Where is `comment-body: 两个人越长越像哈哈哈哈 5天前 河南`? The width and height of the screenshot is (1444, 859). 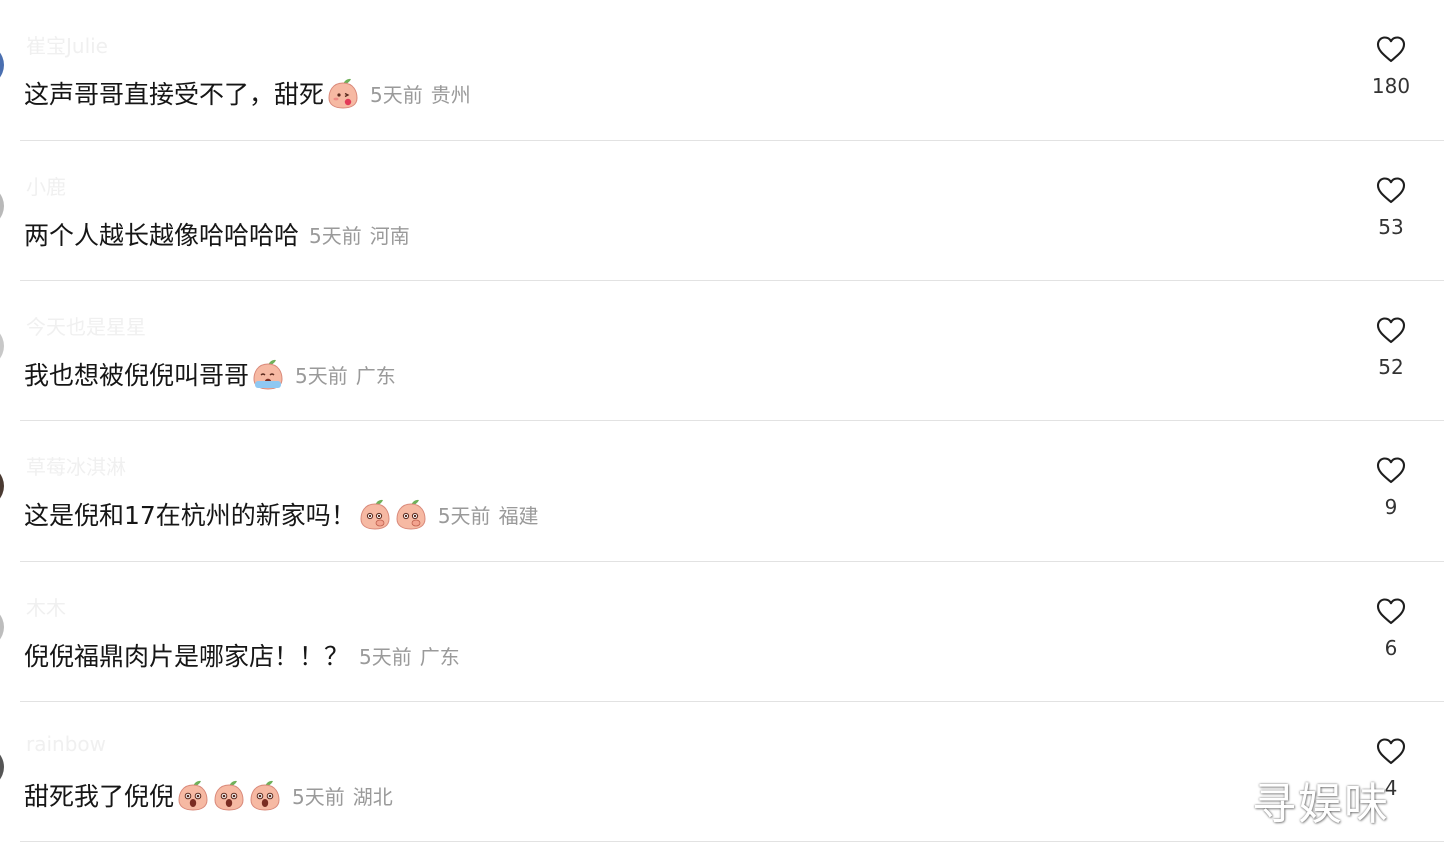
comment-body: 两个人越长越像哈哈哈哈 5天前 河南 is located at coordinates (217, 234).